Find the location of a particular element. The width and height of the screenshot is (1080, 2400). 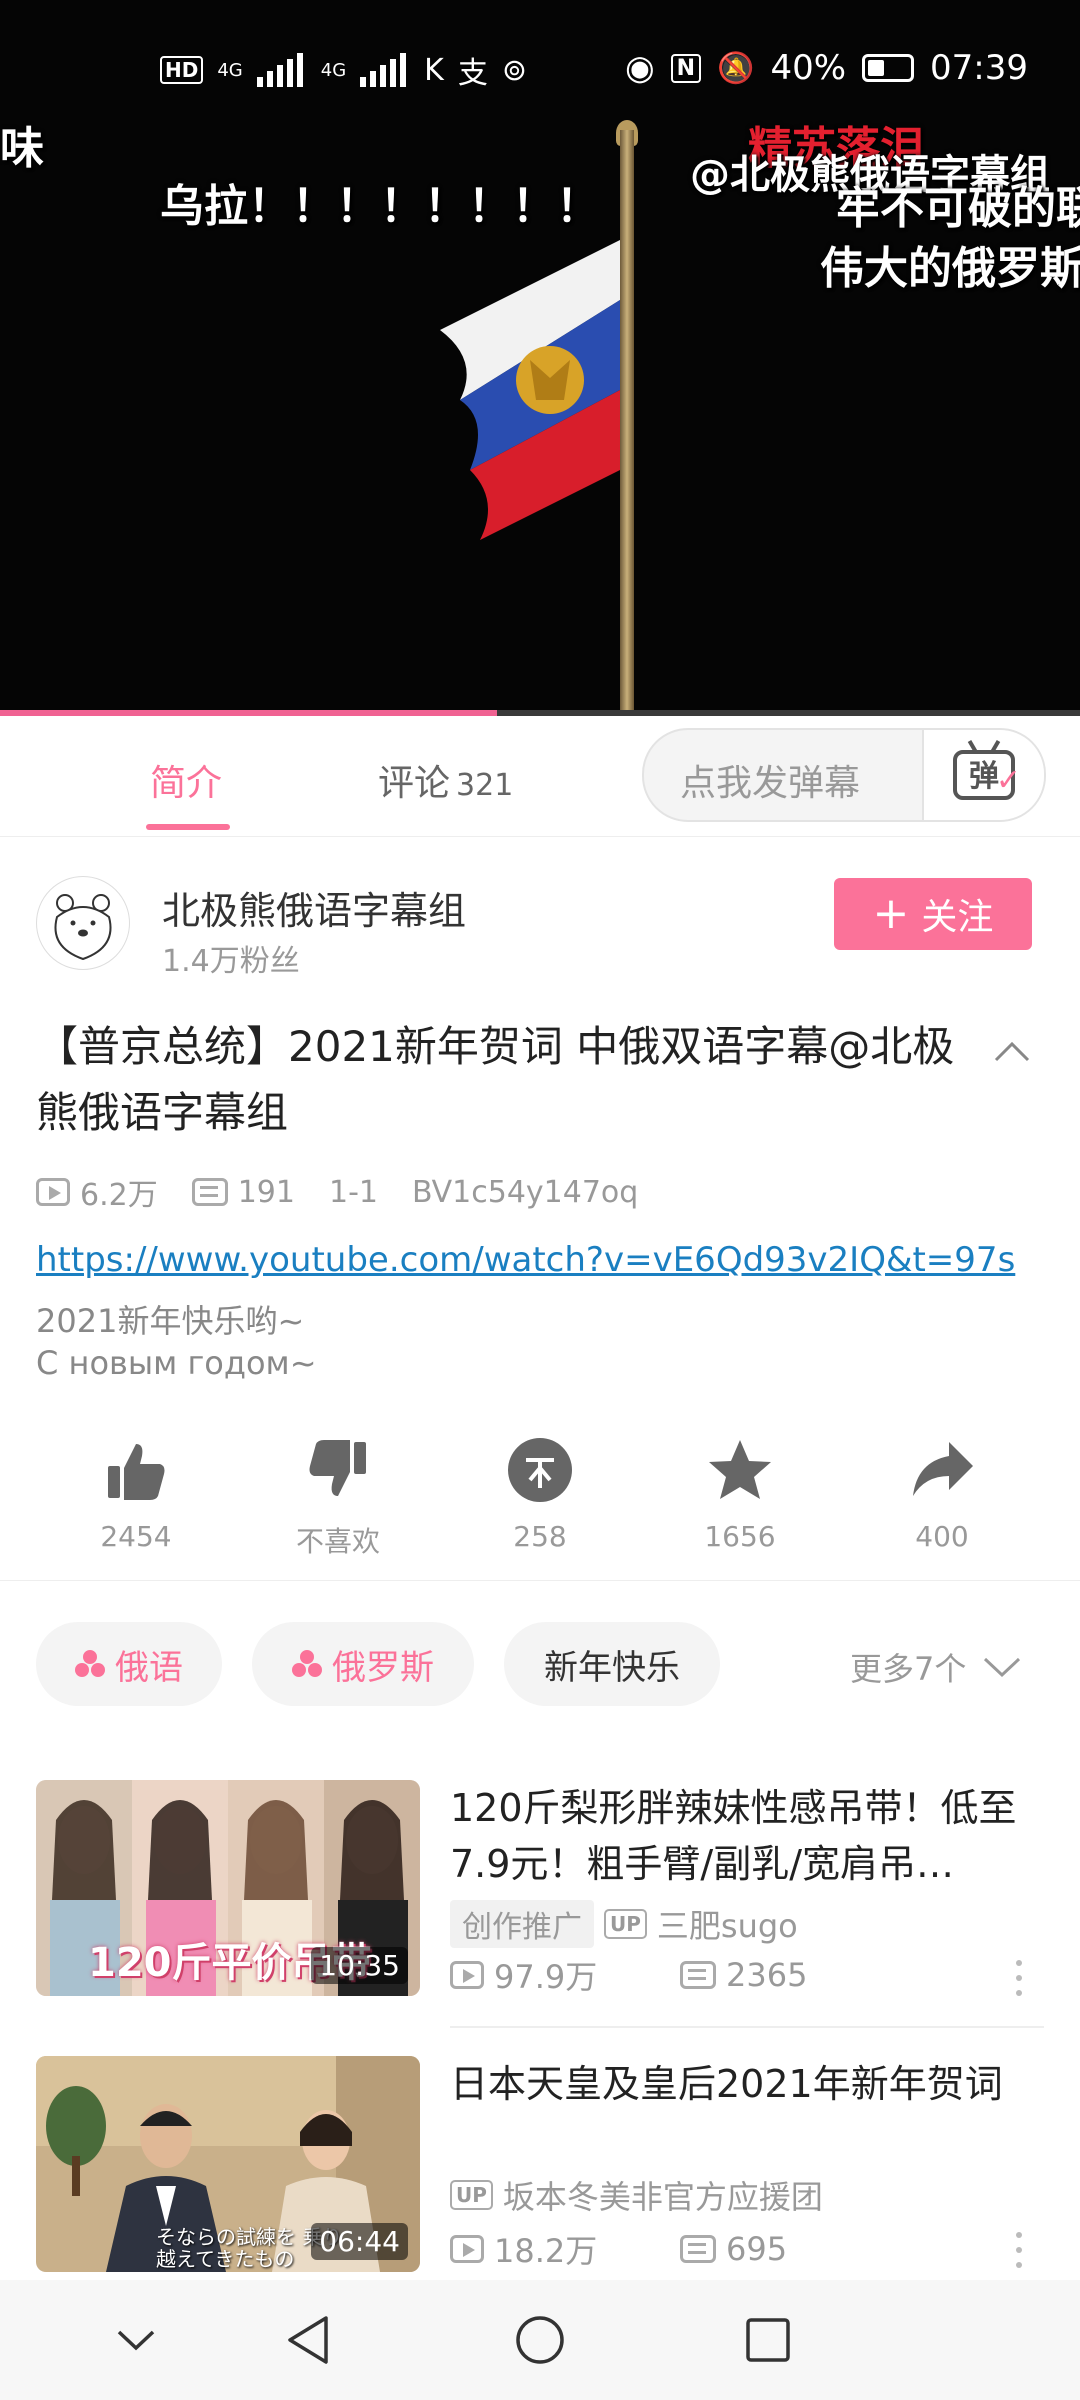

author-name: 三肥sugo is located at coordinates (727, 1926).